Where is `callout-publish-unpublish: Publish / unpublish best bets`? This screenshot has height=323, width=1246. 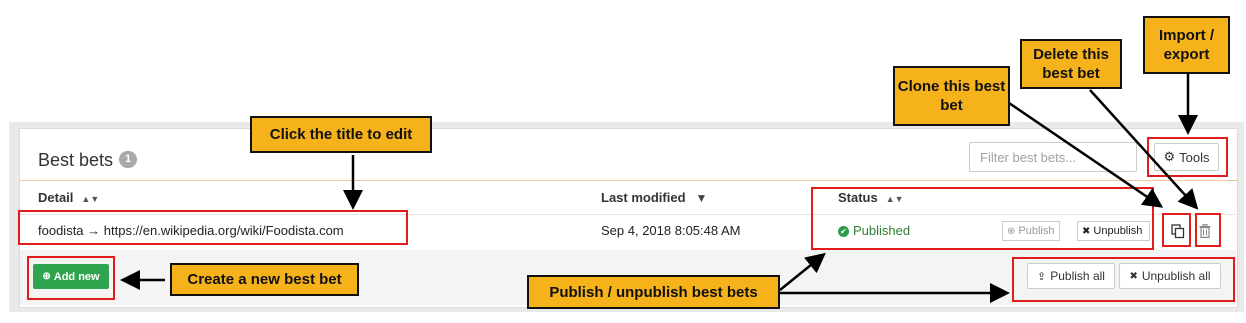 callout-publish-unpublish: Publish / unpublish best bets is located at coordinates (653, 292).